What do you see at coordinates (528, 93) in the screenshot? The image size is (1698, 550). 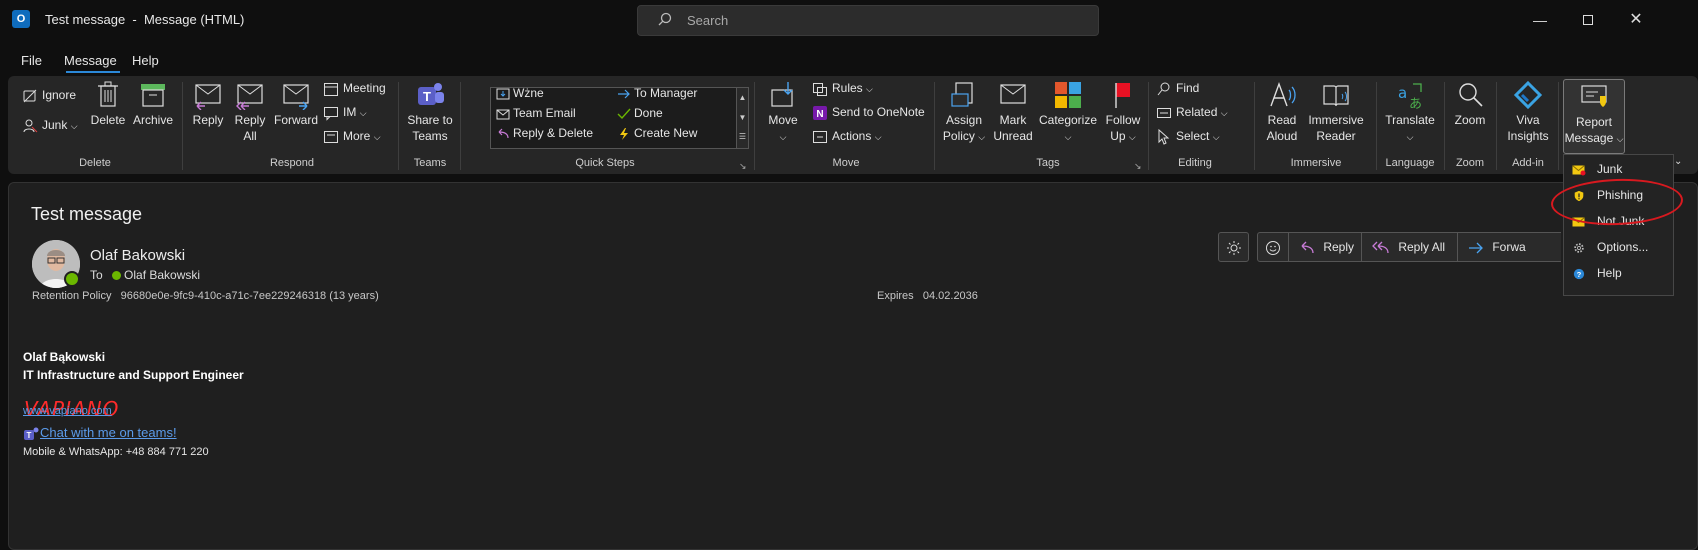 I see `quick-step-label: Wżne` at bounding box center [528, 93].